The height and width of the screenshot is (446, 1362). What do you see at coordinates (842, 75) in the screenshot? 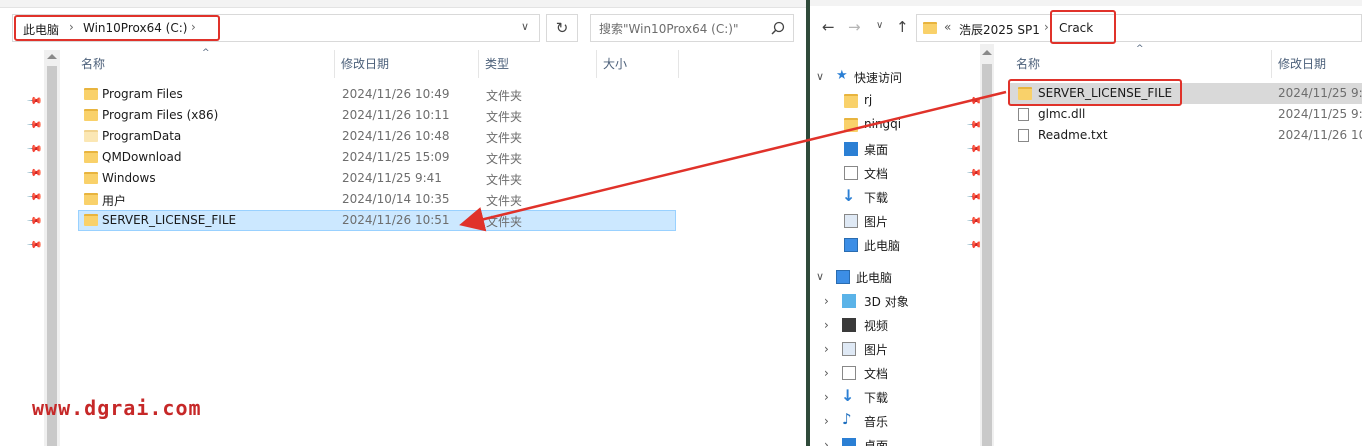
I see `star-icon: ★` at bounding box center [842, 75].